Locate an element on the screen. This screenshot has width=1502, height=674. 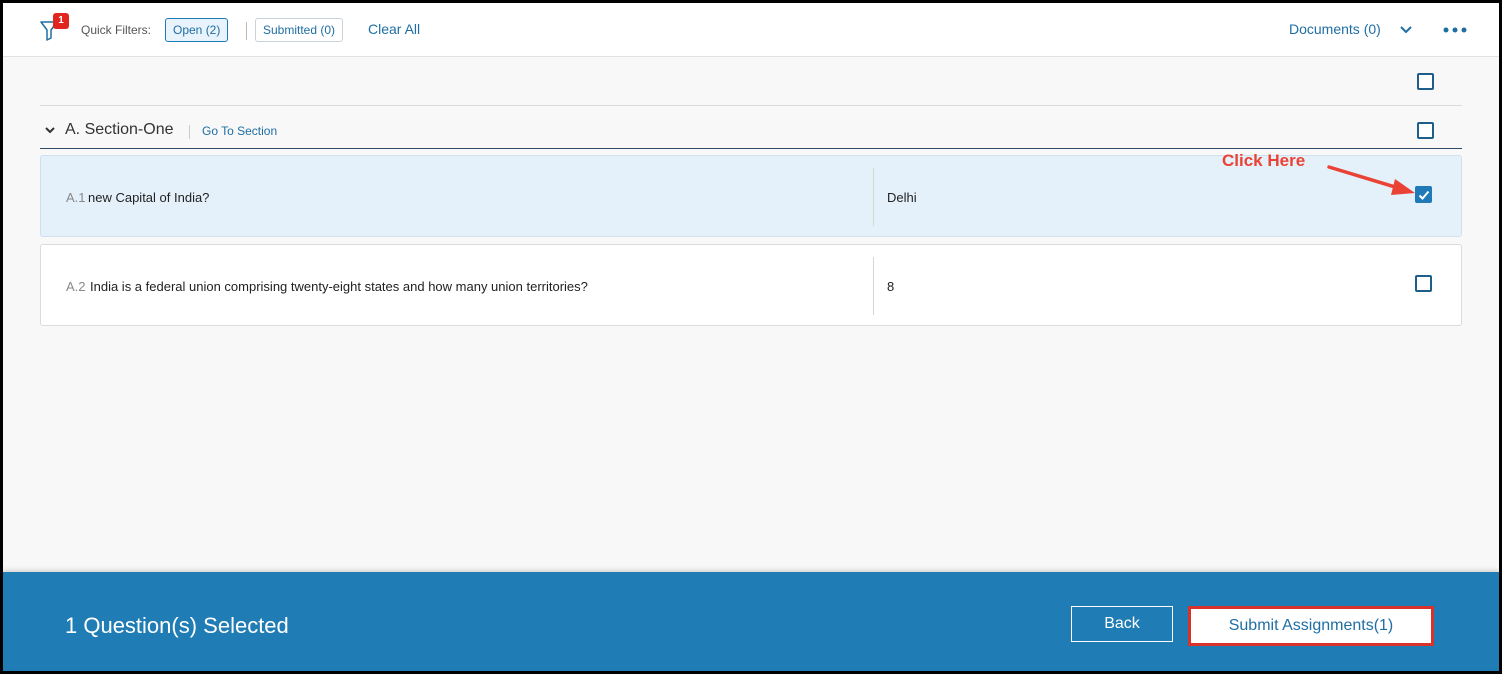
filter-chip-open: Open (2) is located at coordinates (197, 30).